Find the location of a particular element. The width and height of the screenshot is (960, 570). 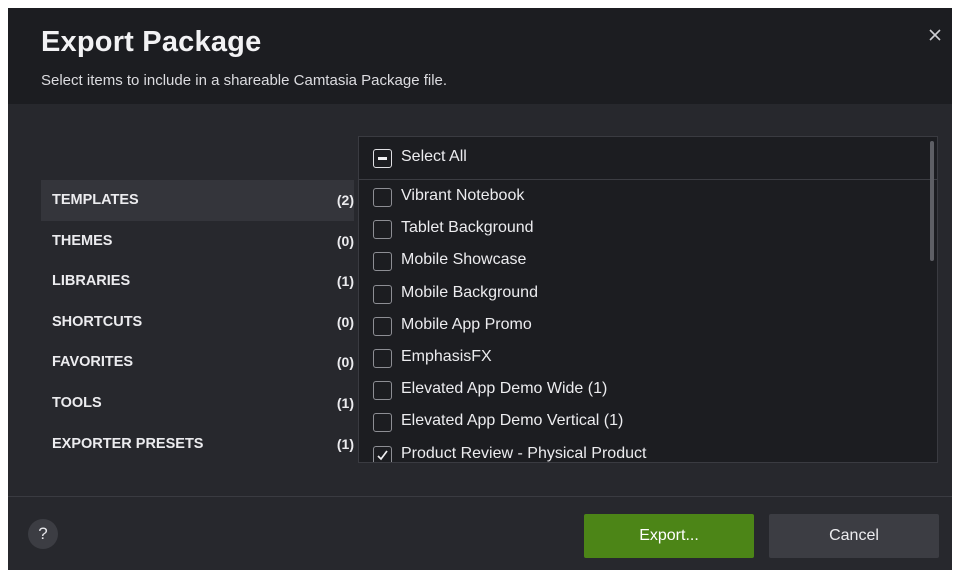

category-exporter-presets: EXPORTER PRESETS (1) is located at coordinates (197, 444).